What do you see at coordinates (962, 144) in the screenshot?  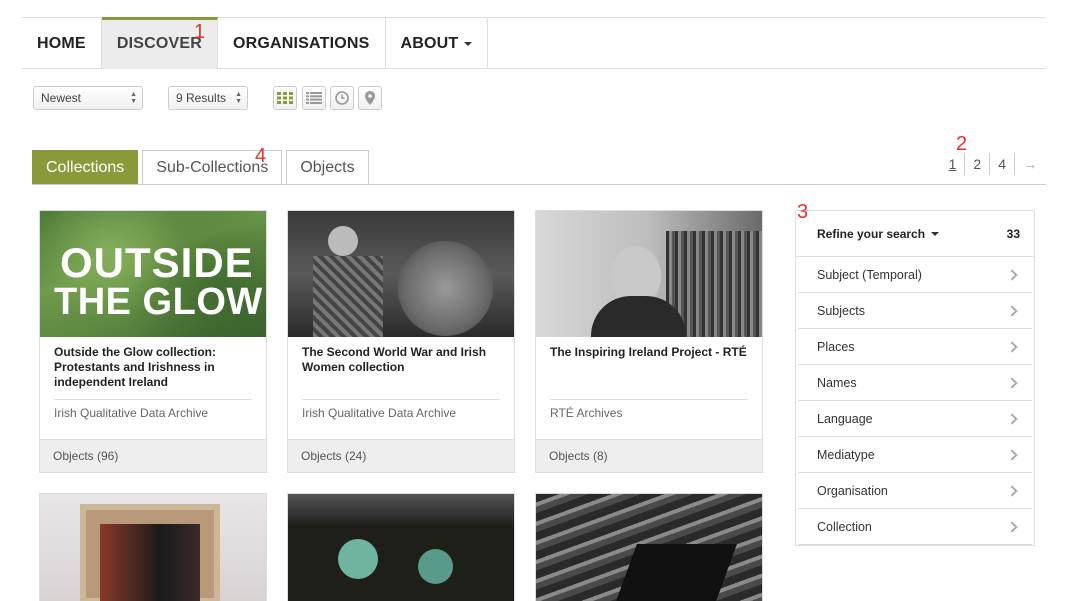 I see `annotation-2: 2` at bounding box center [962, 144].